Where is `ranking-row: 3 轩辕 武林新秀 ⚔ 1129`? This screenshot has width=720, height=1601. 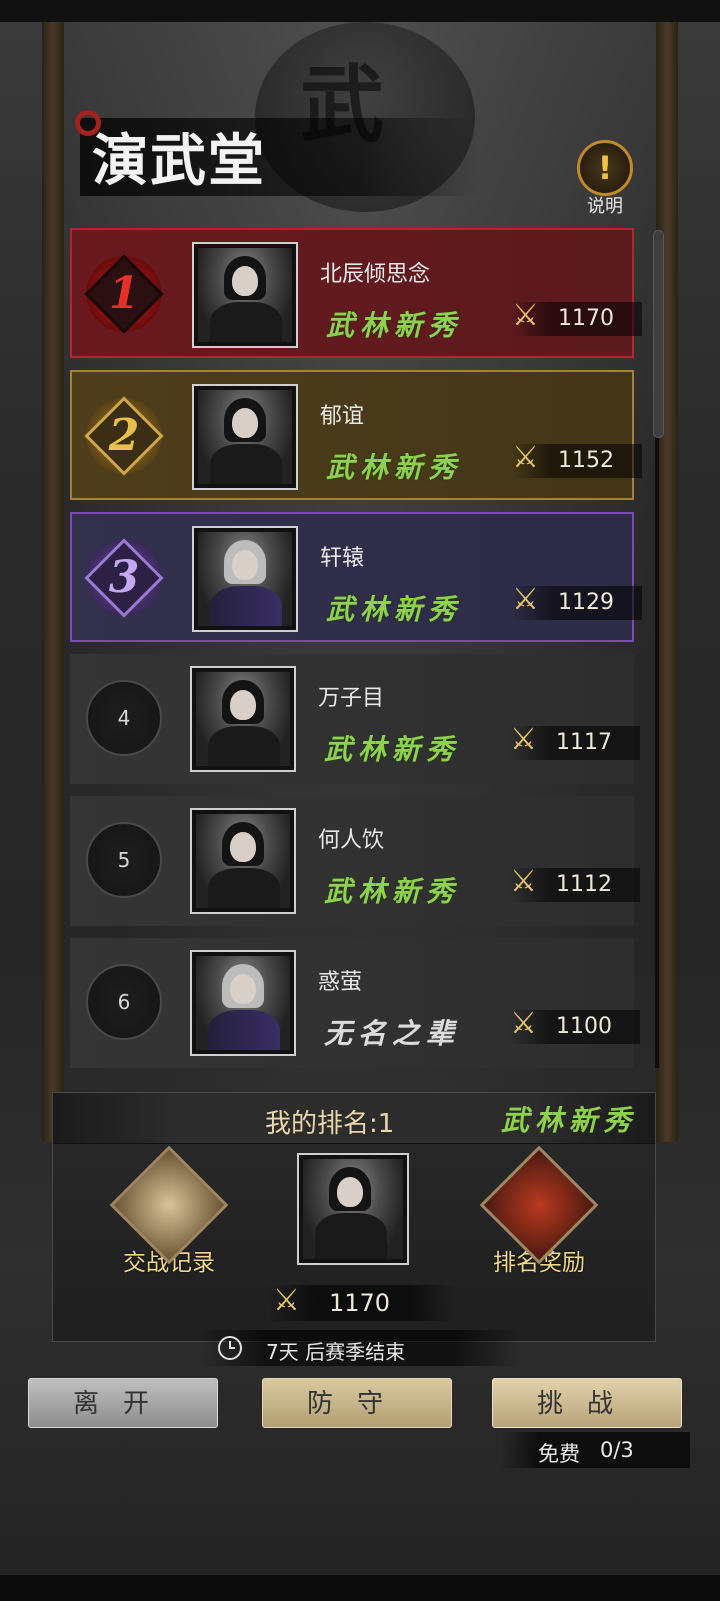
ranking-row: 3 轩辕 武林新秀 ⚔ 1129 is located at coordinates (356, 577).